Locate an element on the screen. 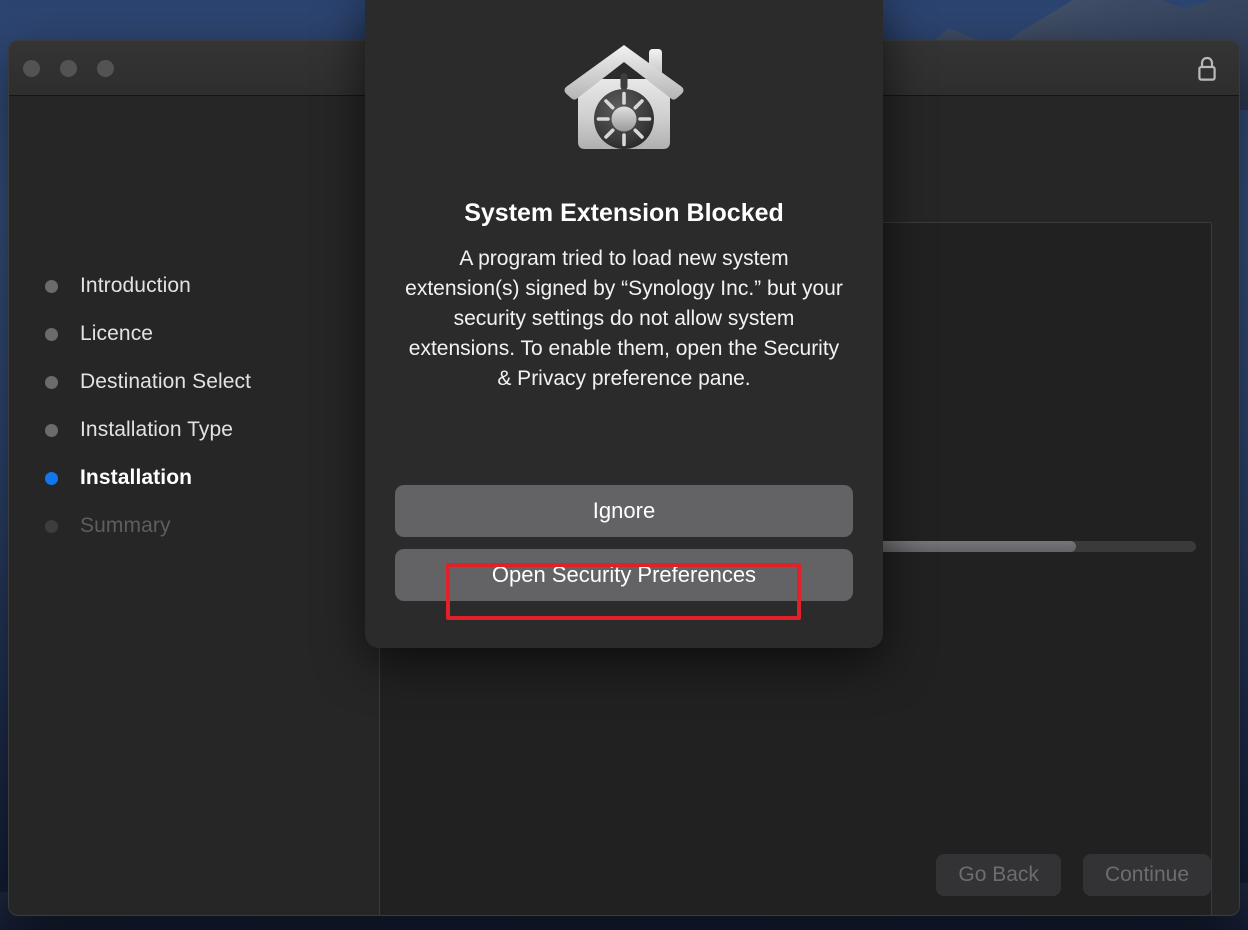 The image size is (1248, 930). minimize-button is located at coordinates (68, 68).